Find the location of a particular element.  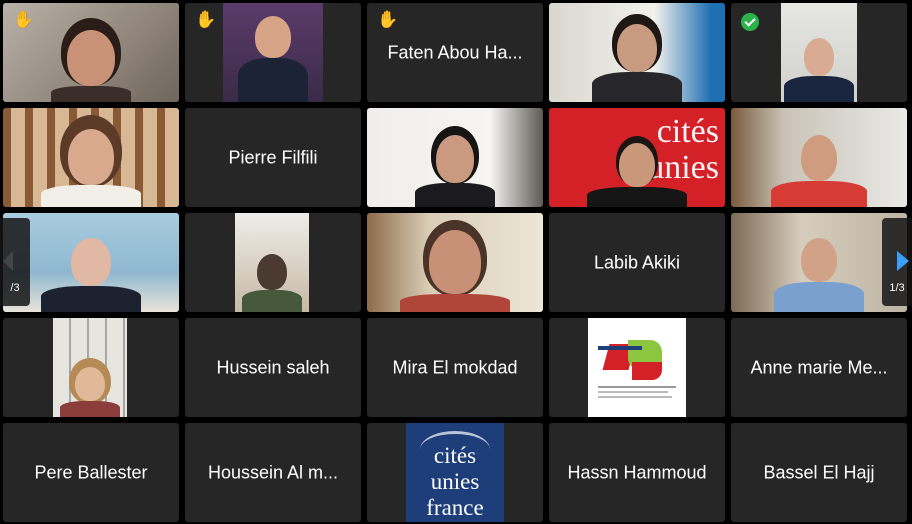

participant-name: Mira El mokdad is located at coordinates (455, 367).